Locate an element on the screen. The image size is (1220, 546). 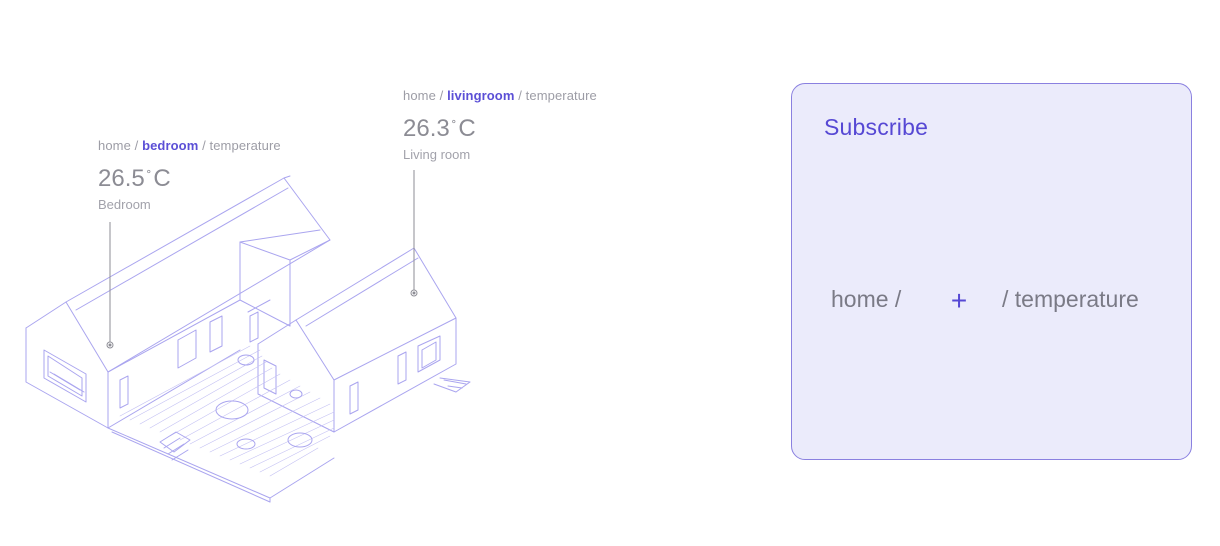
subscribe-title: Subscribe is located at coordinates (876, 127).